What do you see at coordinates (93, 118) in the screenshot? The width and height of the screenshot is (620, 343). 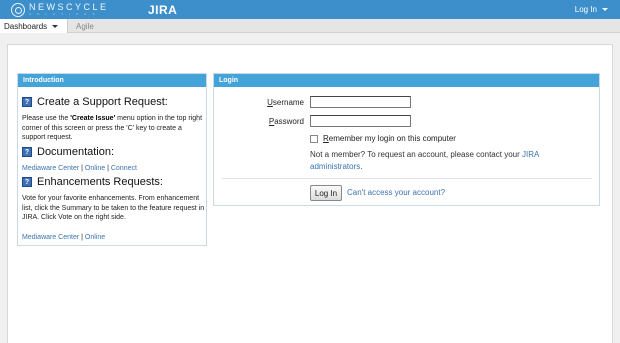 I see `create-issue-emphasis: 'Create Issue'` at bounding box center [93, 118].